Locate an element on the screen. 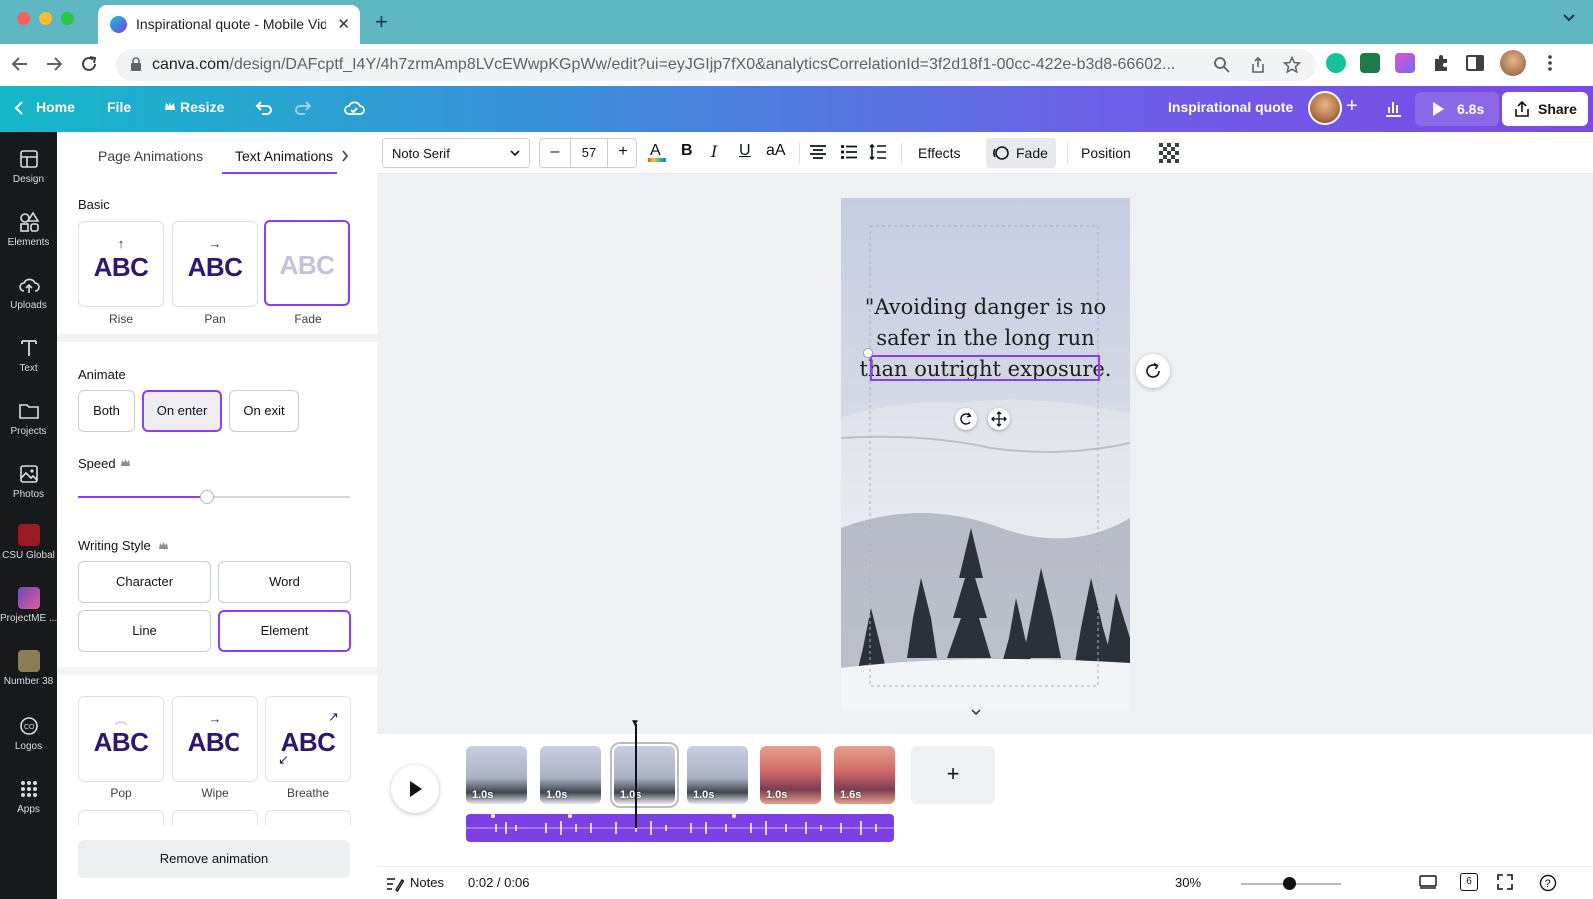  writing-style-element: Element is located at coordinates (284, 631).